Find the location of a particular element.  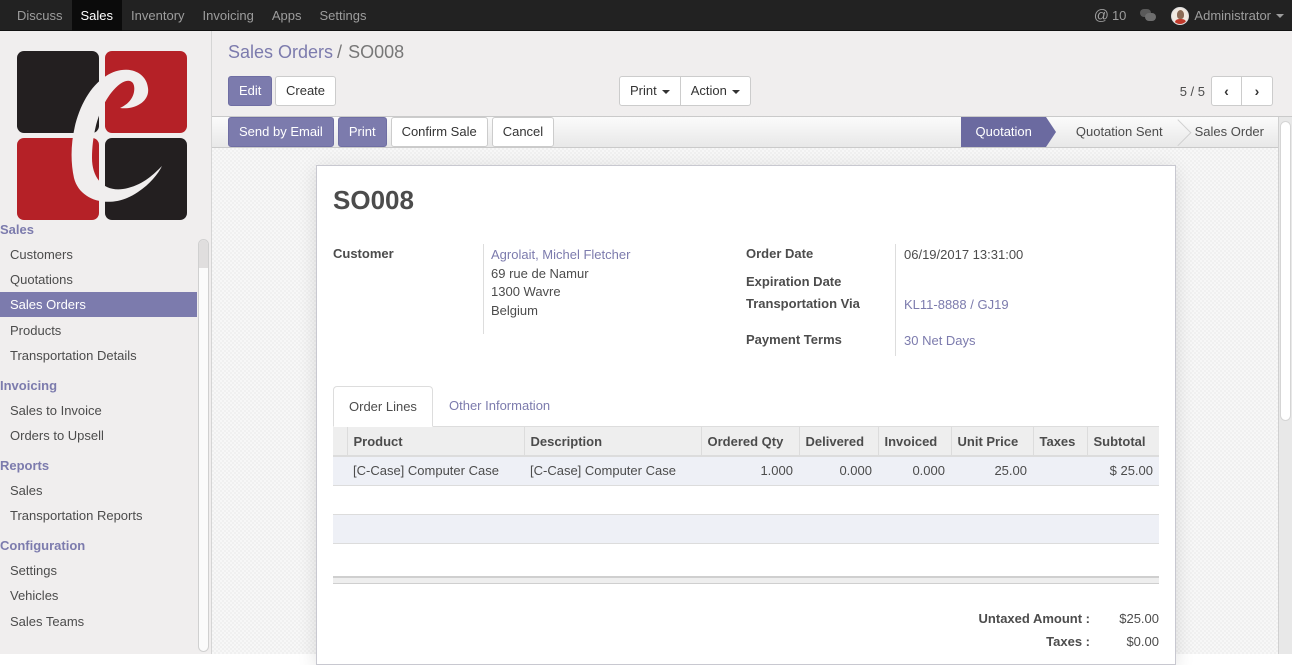

status-step-sales-order: Sales Order is located at coordinates (1231, 132).